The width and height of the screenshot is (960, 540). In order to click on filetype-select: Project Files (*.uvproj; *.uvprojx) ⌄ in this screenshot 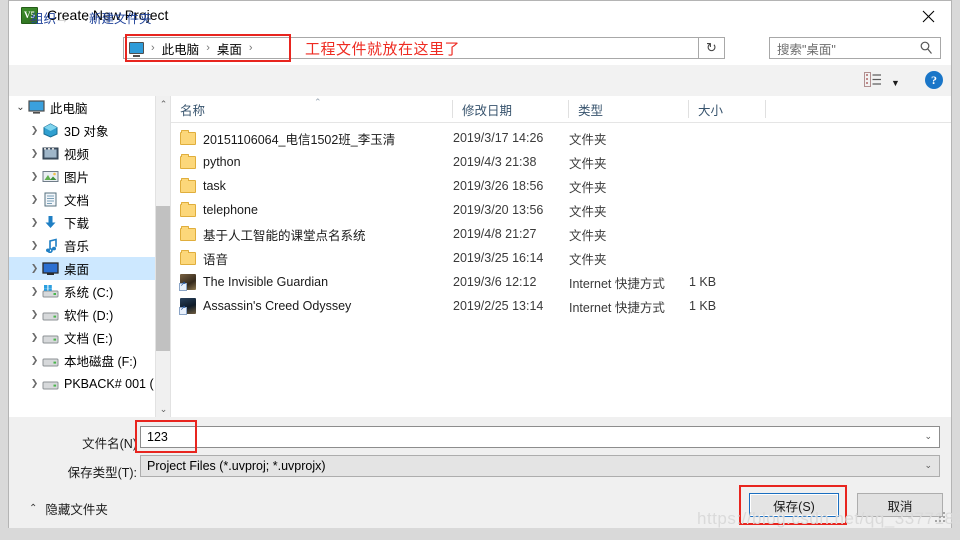, I will do `click(540, 466)`.